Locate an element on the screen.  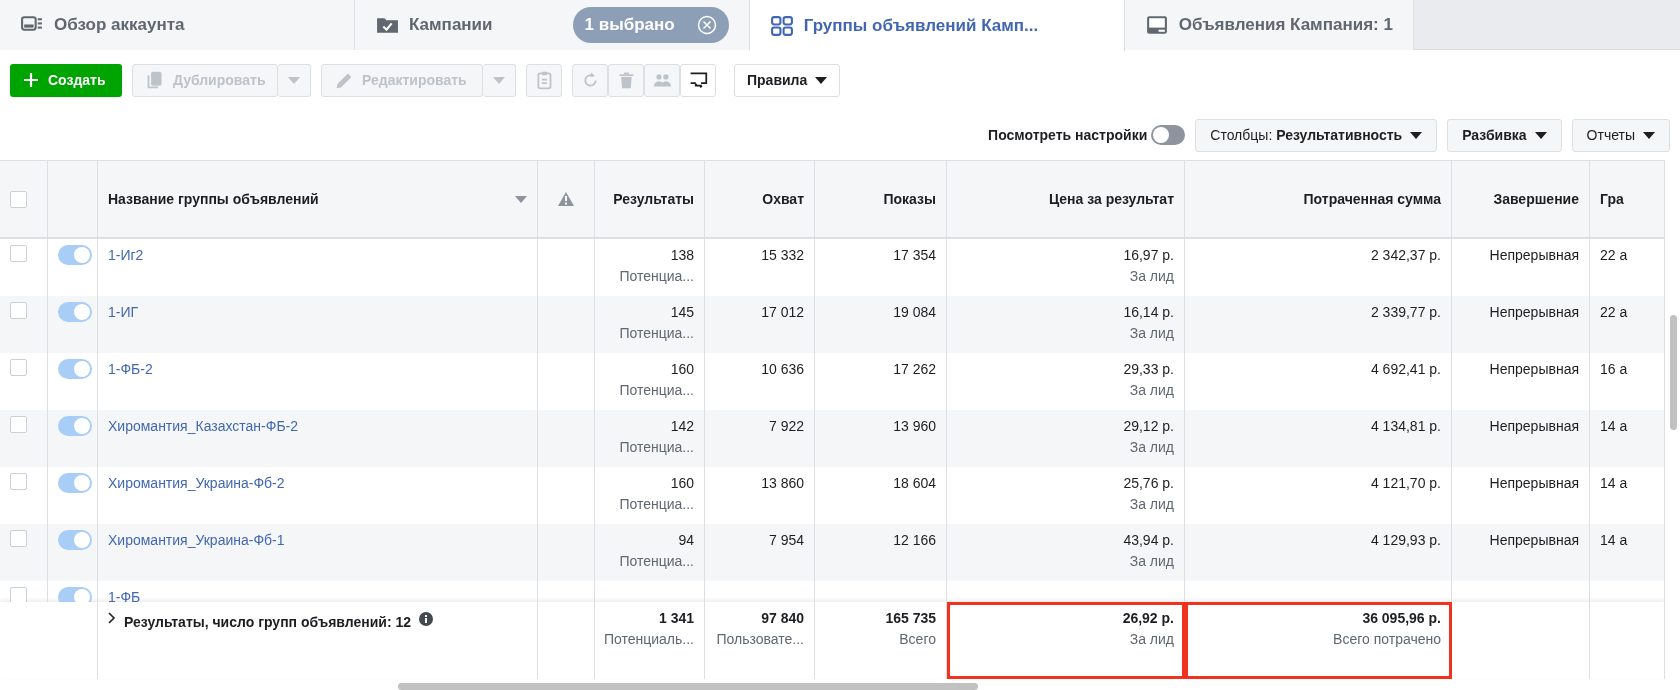
column-header: Охват is located at coordinates (783, 199).